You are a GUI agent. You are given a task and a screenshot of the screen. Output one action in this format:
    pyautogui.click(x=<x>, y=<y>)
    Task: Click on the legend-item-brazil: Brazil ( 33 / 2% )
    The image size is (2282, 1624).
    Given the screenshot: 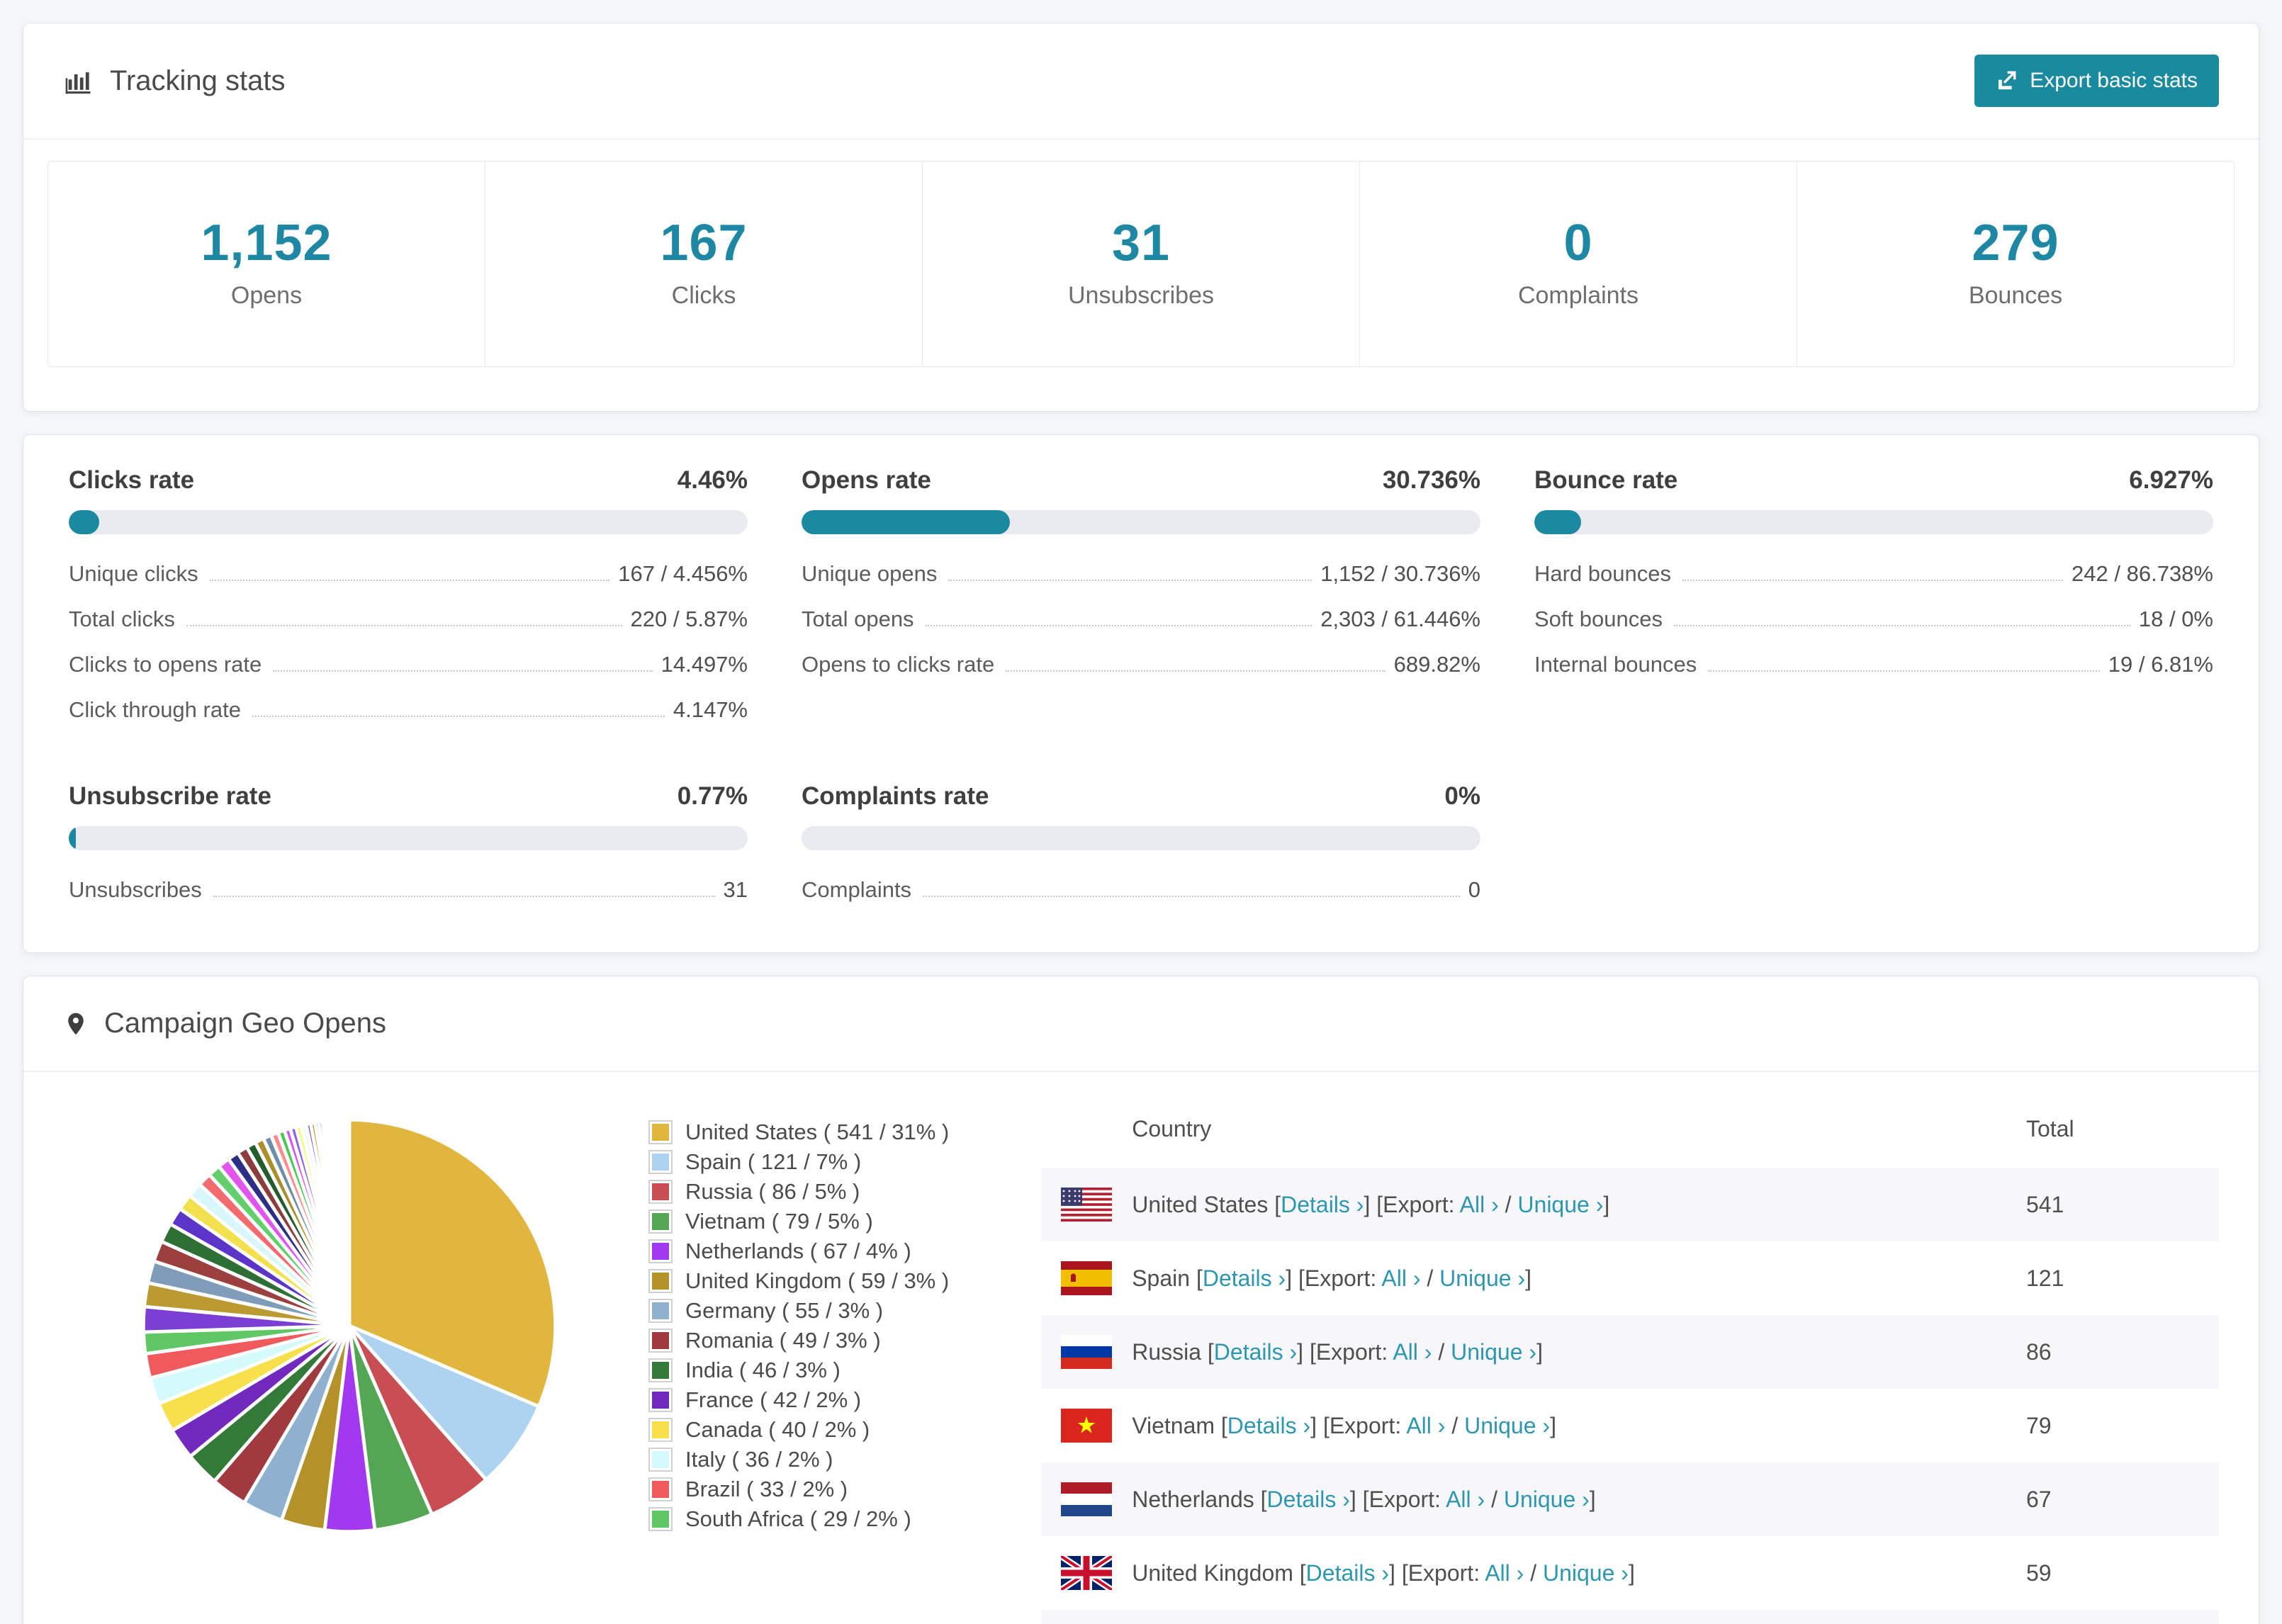 What is the action you would take?
    pyautogui.click(x=798, y=1489)
    